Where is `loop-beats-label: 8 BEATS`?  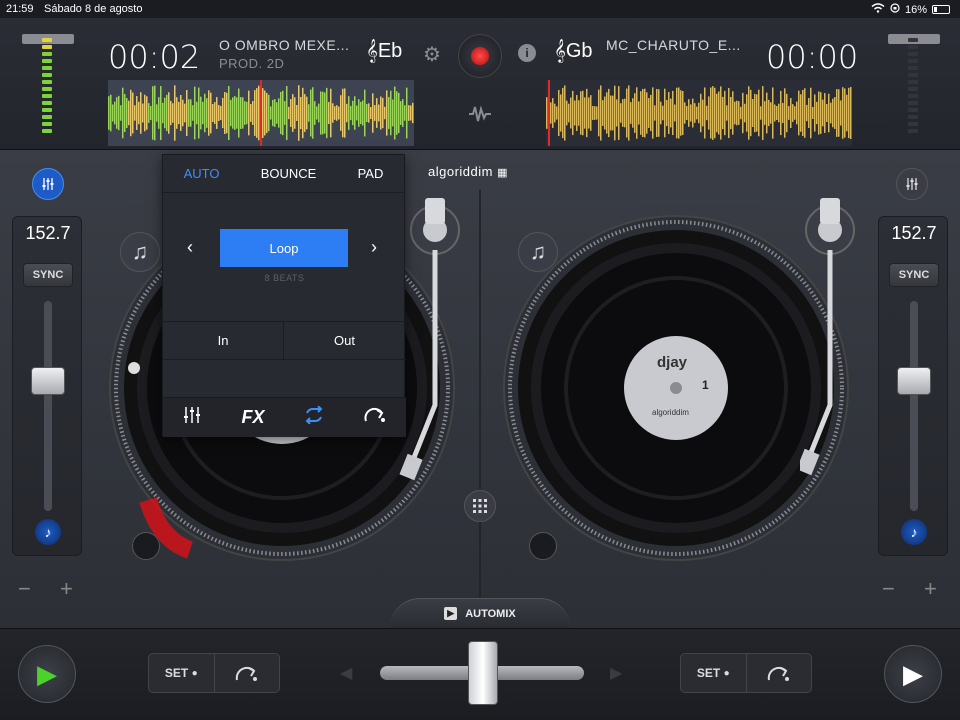
loop-beats-label: 8 BEATS is located at coordinates (284, 278).